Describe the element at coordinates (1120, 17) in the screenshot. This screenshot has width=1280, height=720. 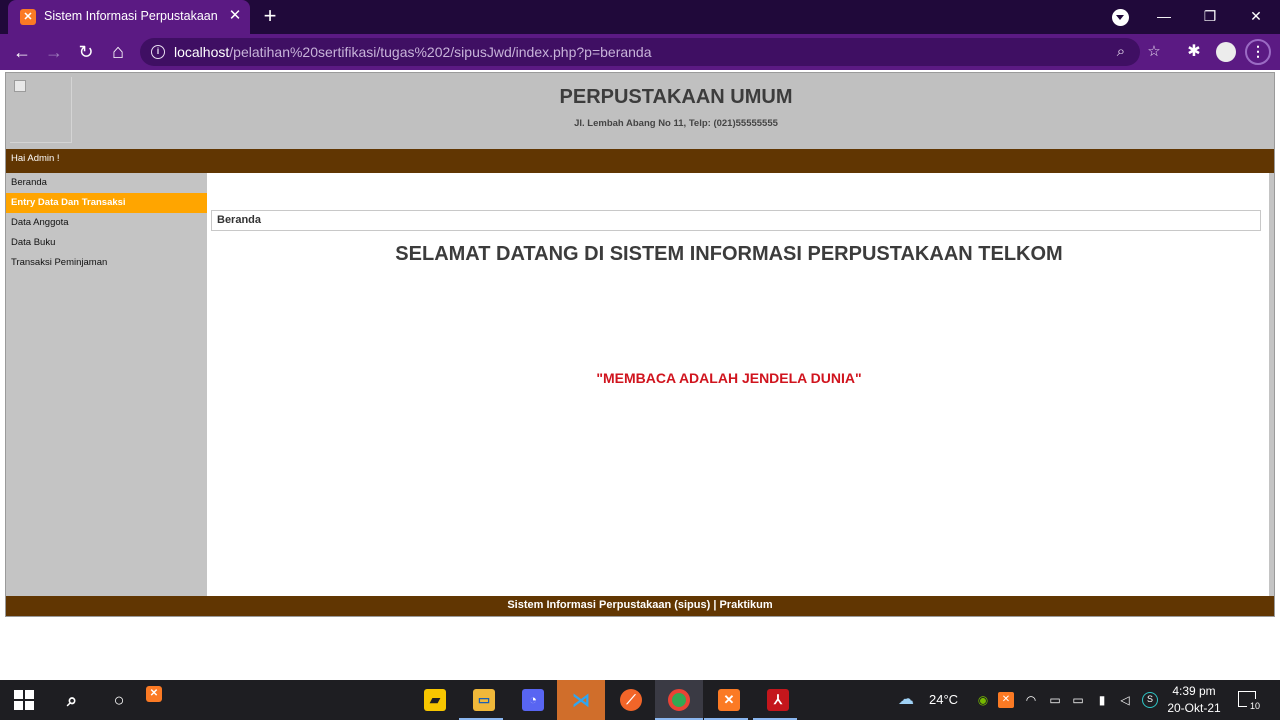
I see `tab-search-icon` at that location.